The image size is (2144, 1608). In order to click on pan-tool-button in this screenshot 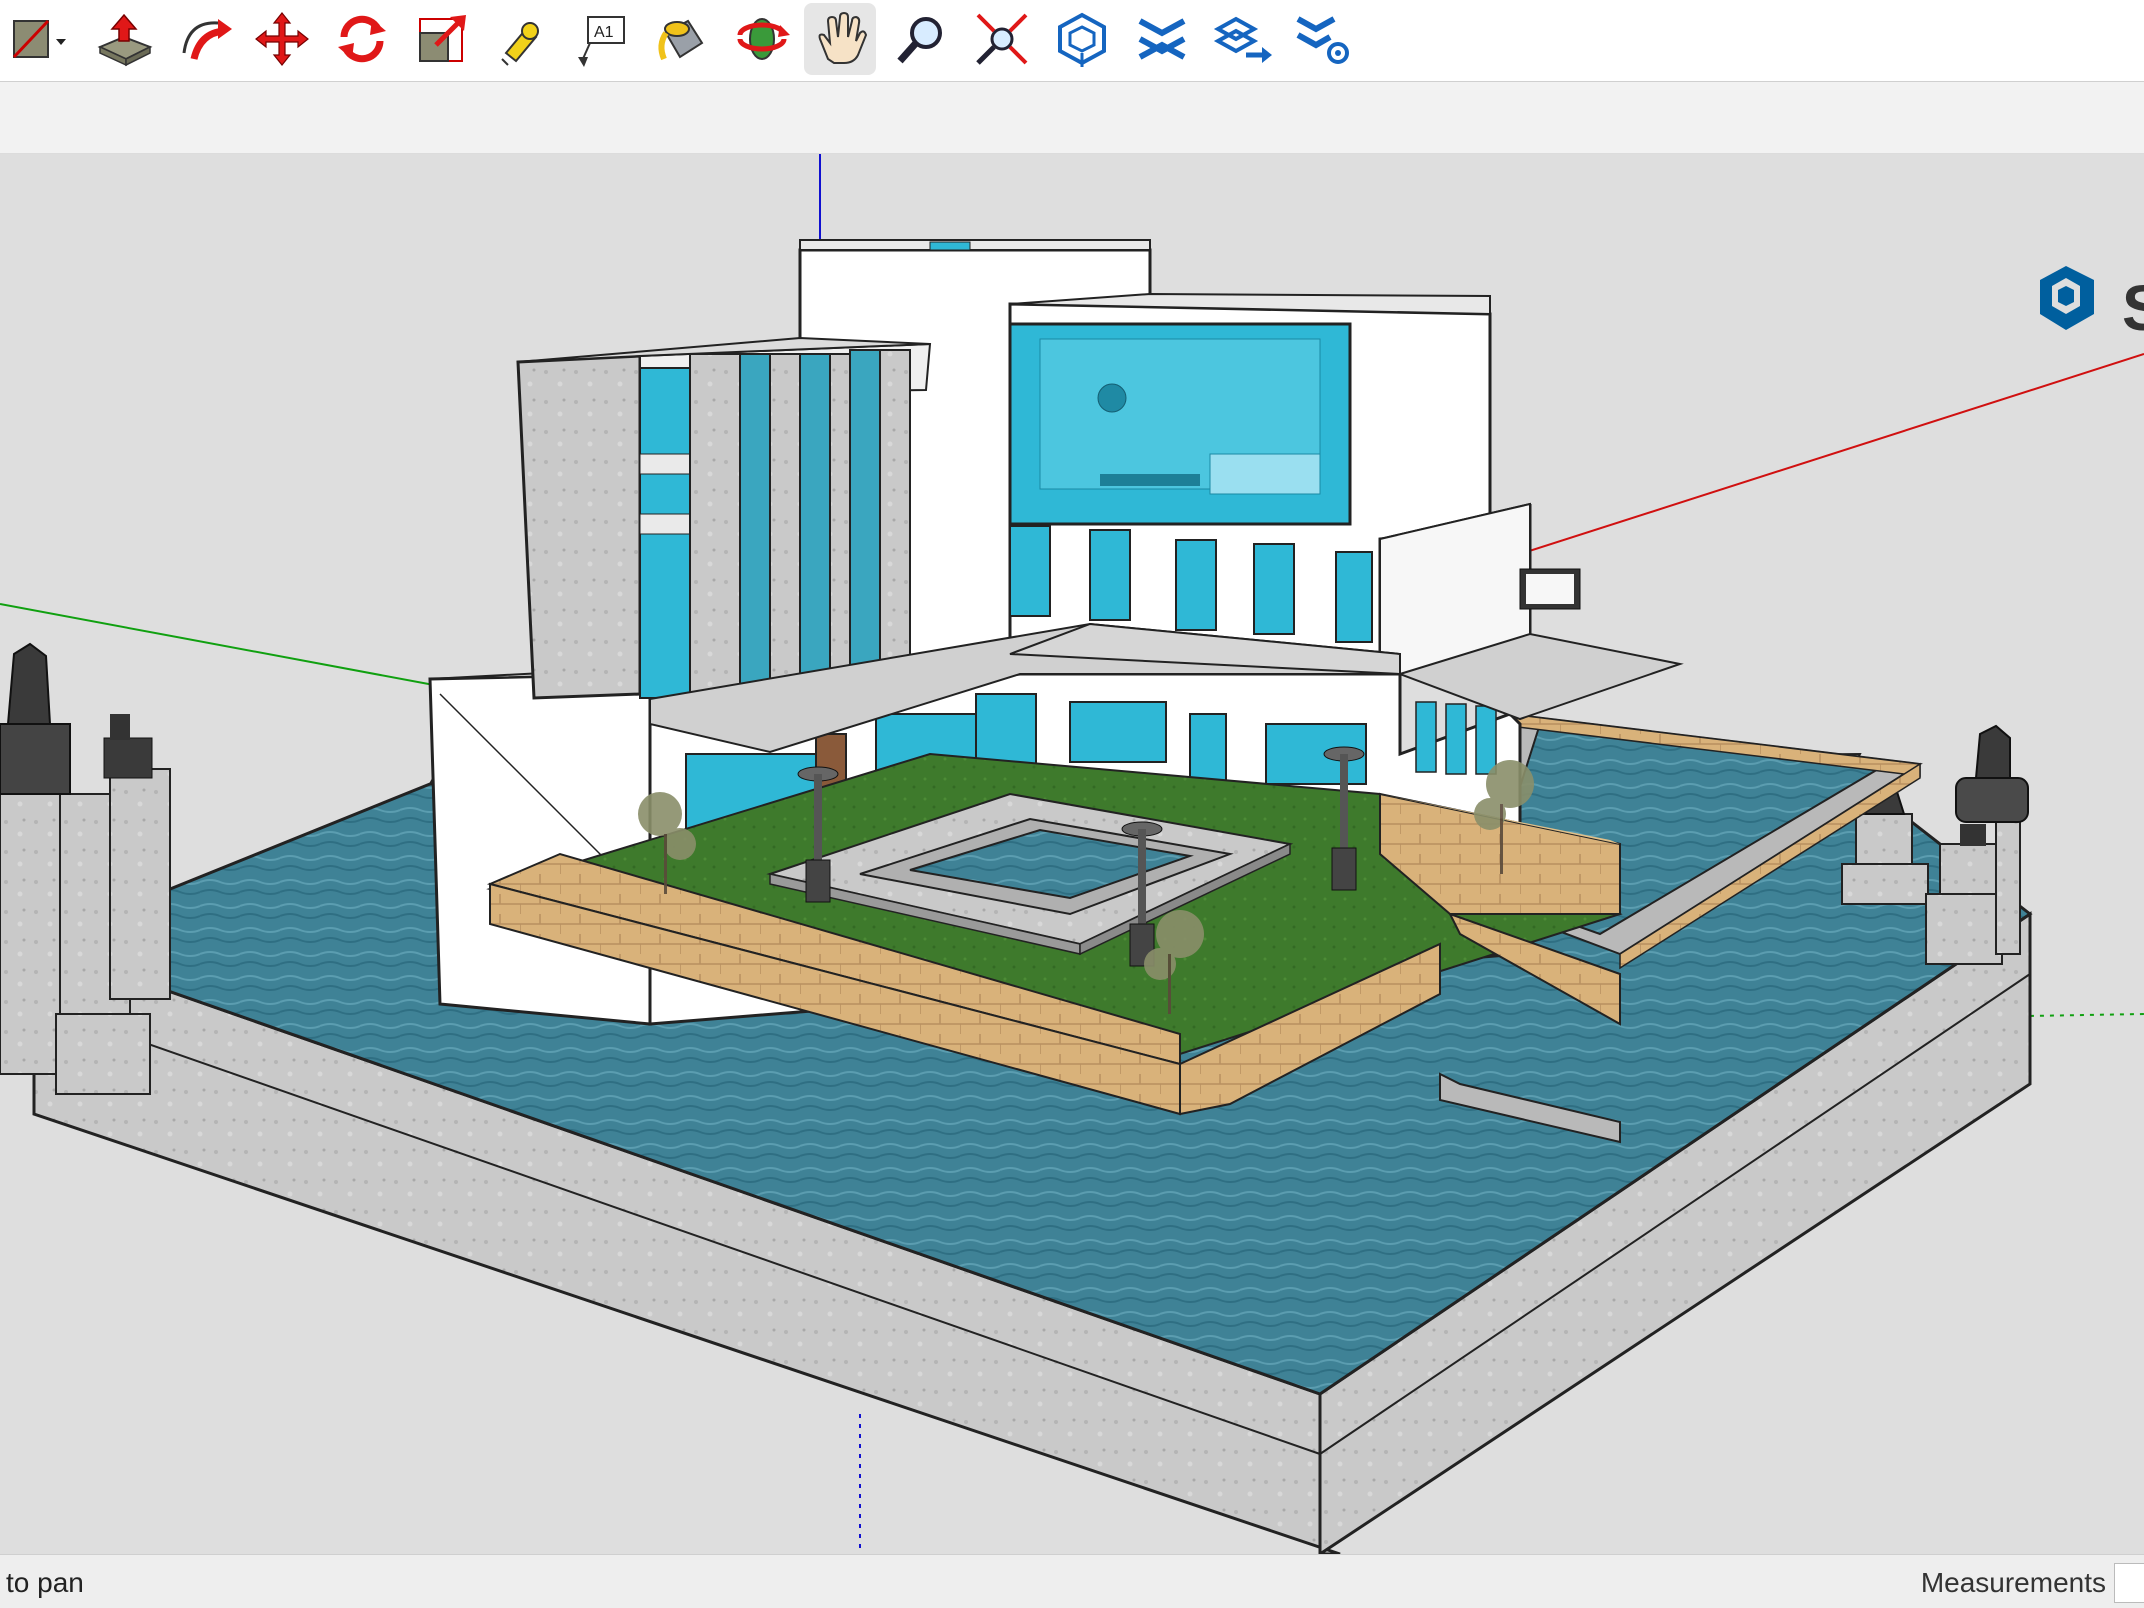, I will do `click(840, 39)`.